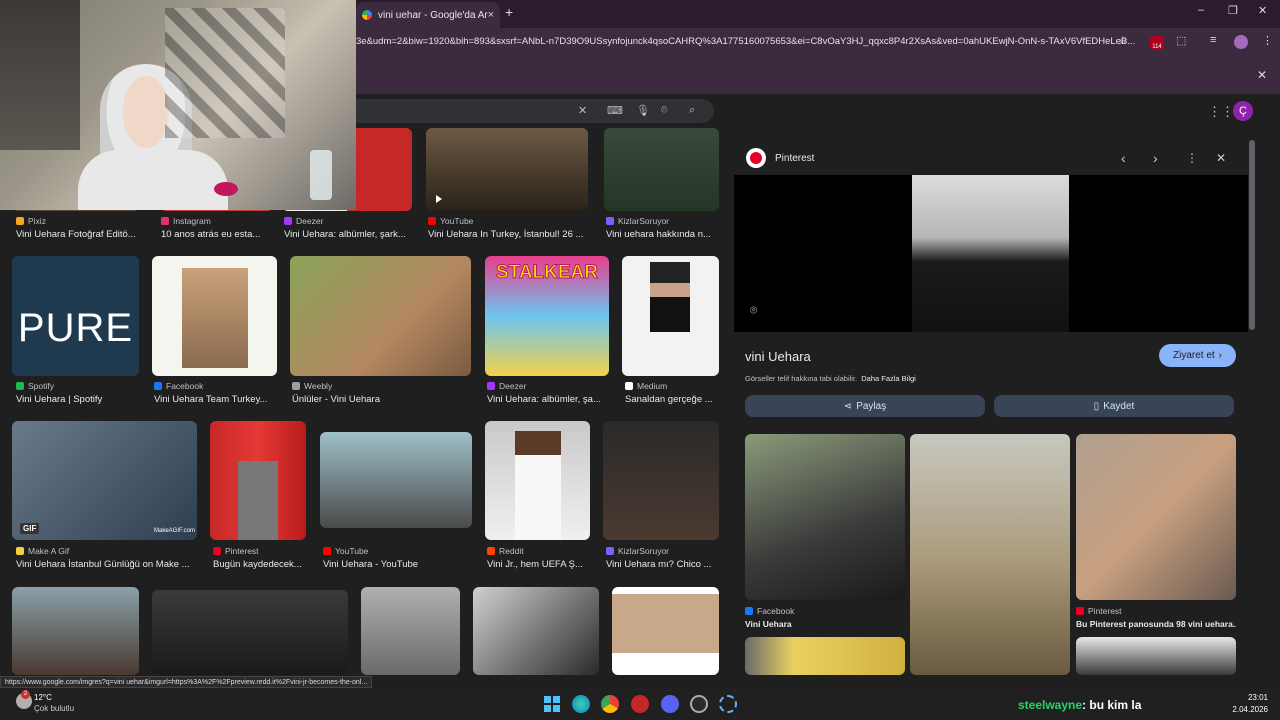 The height and width of the screenshot is (720, 1280). I want to click on info-bar-close-icon: ✕, so click(1262, 75).